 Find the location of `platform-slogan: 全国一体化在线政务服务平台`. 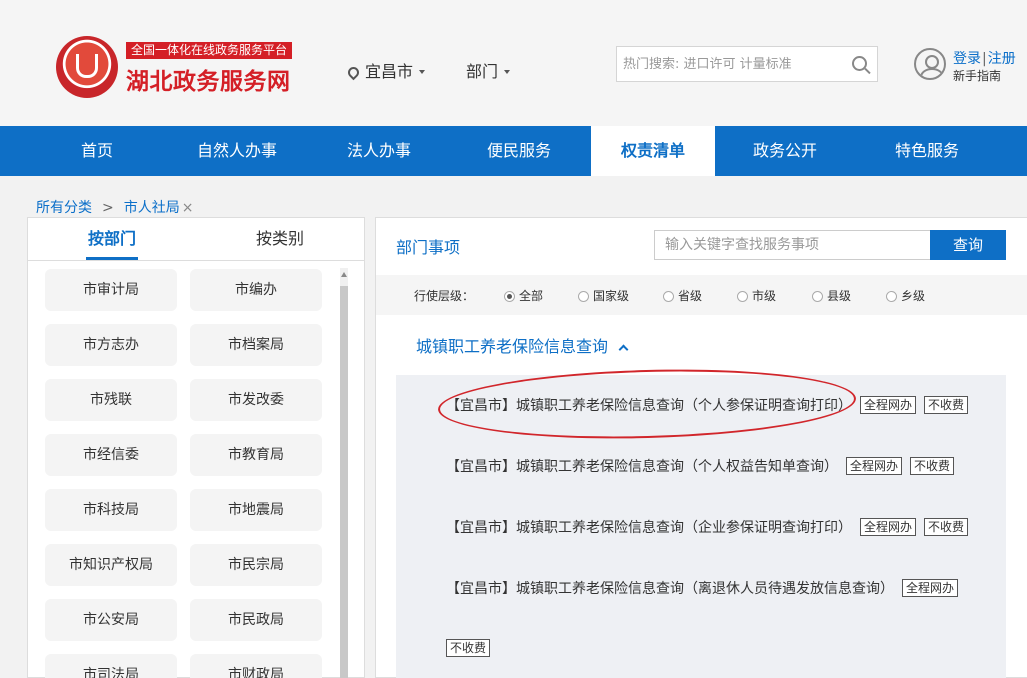

platform-slogan: 全国一体化在线政务服务平台 is located at coordinates (209, 50).